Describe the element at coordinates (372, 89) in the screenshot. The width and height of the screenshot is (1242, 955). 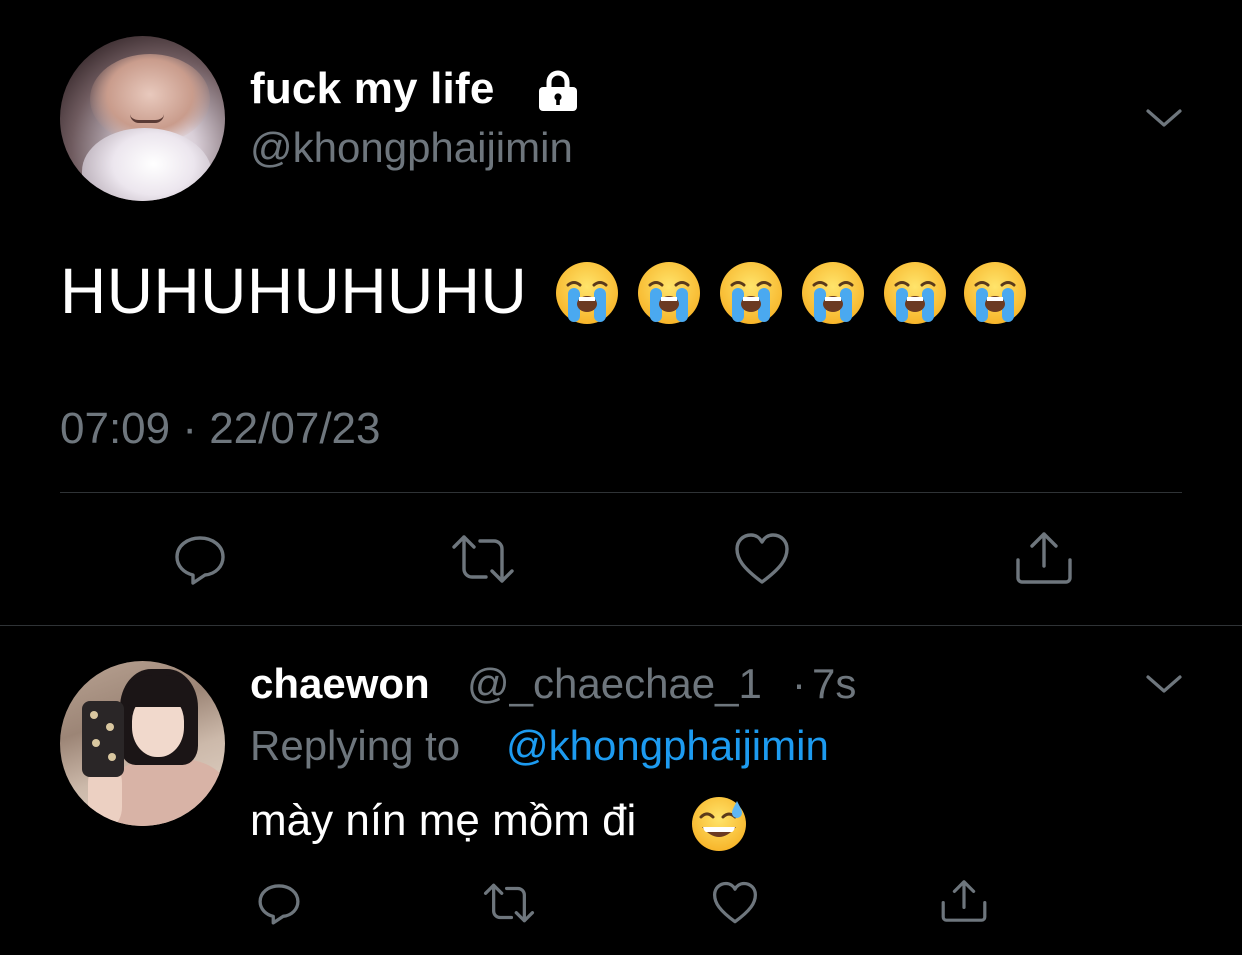
I see `author-display-name: fuck my life` at that location.